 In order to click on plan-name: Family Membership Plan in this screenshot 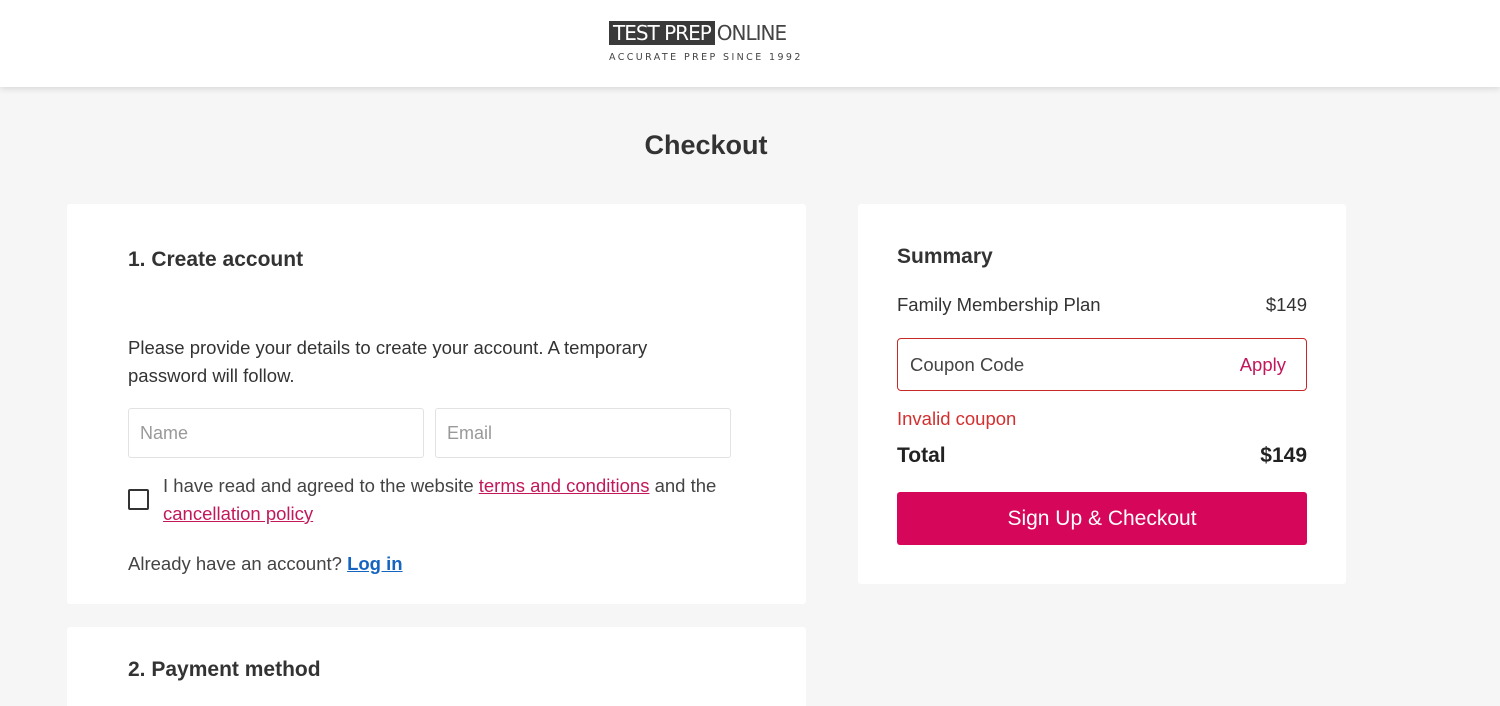, I will do `click(999, 304)`.